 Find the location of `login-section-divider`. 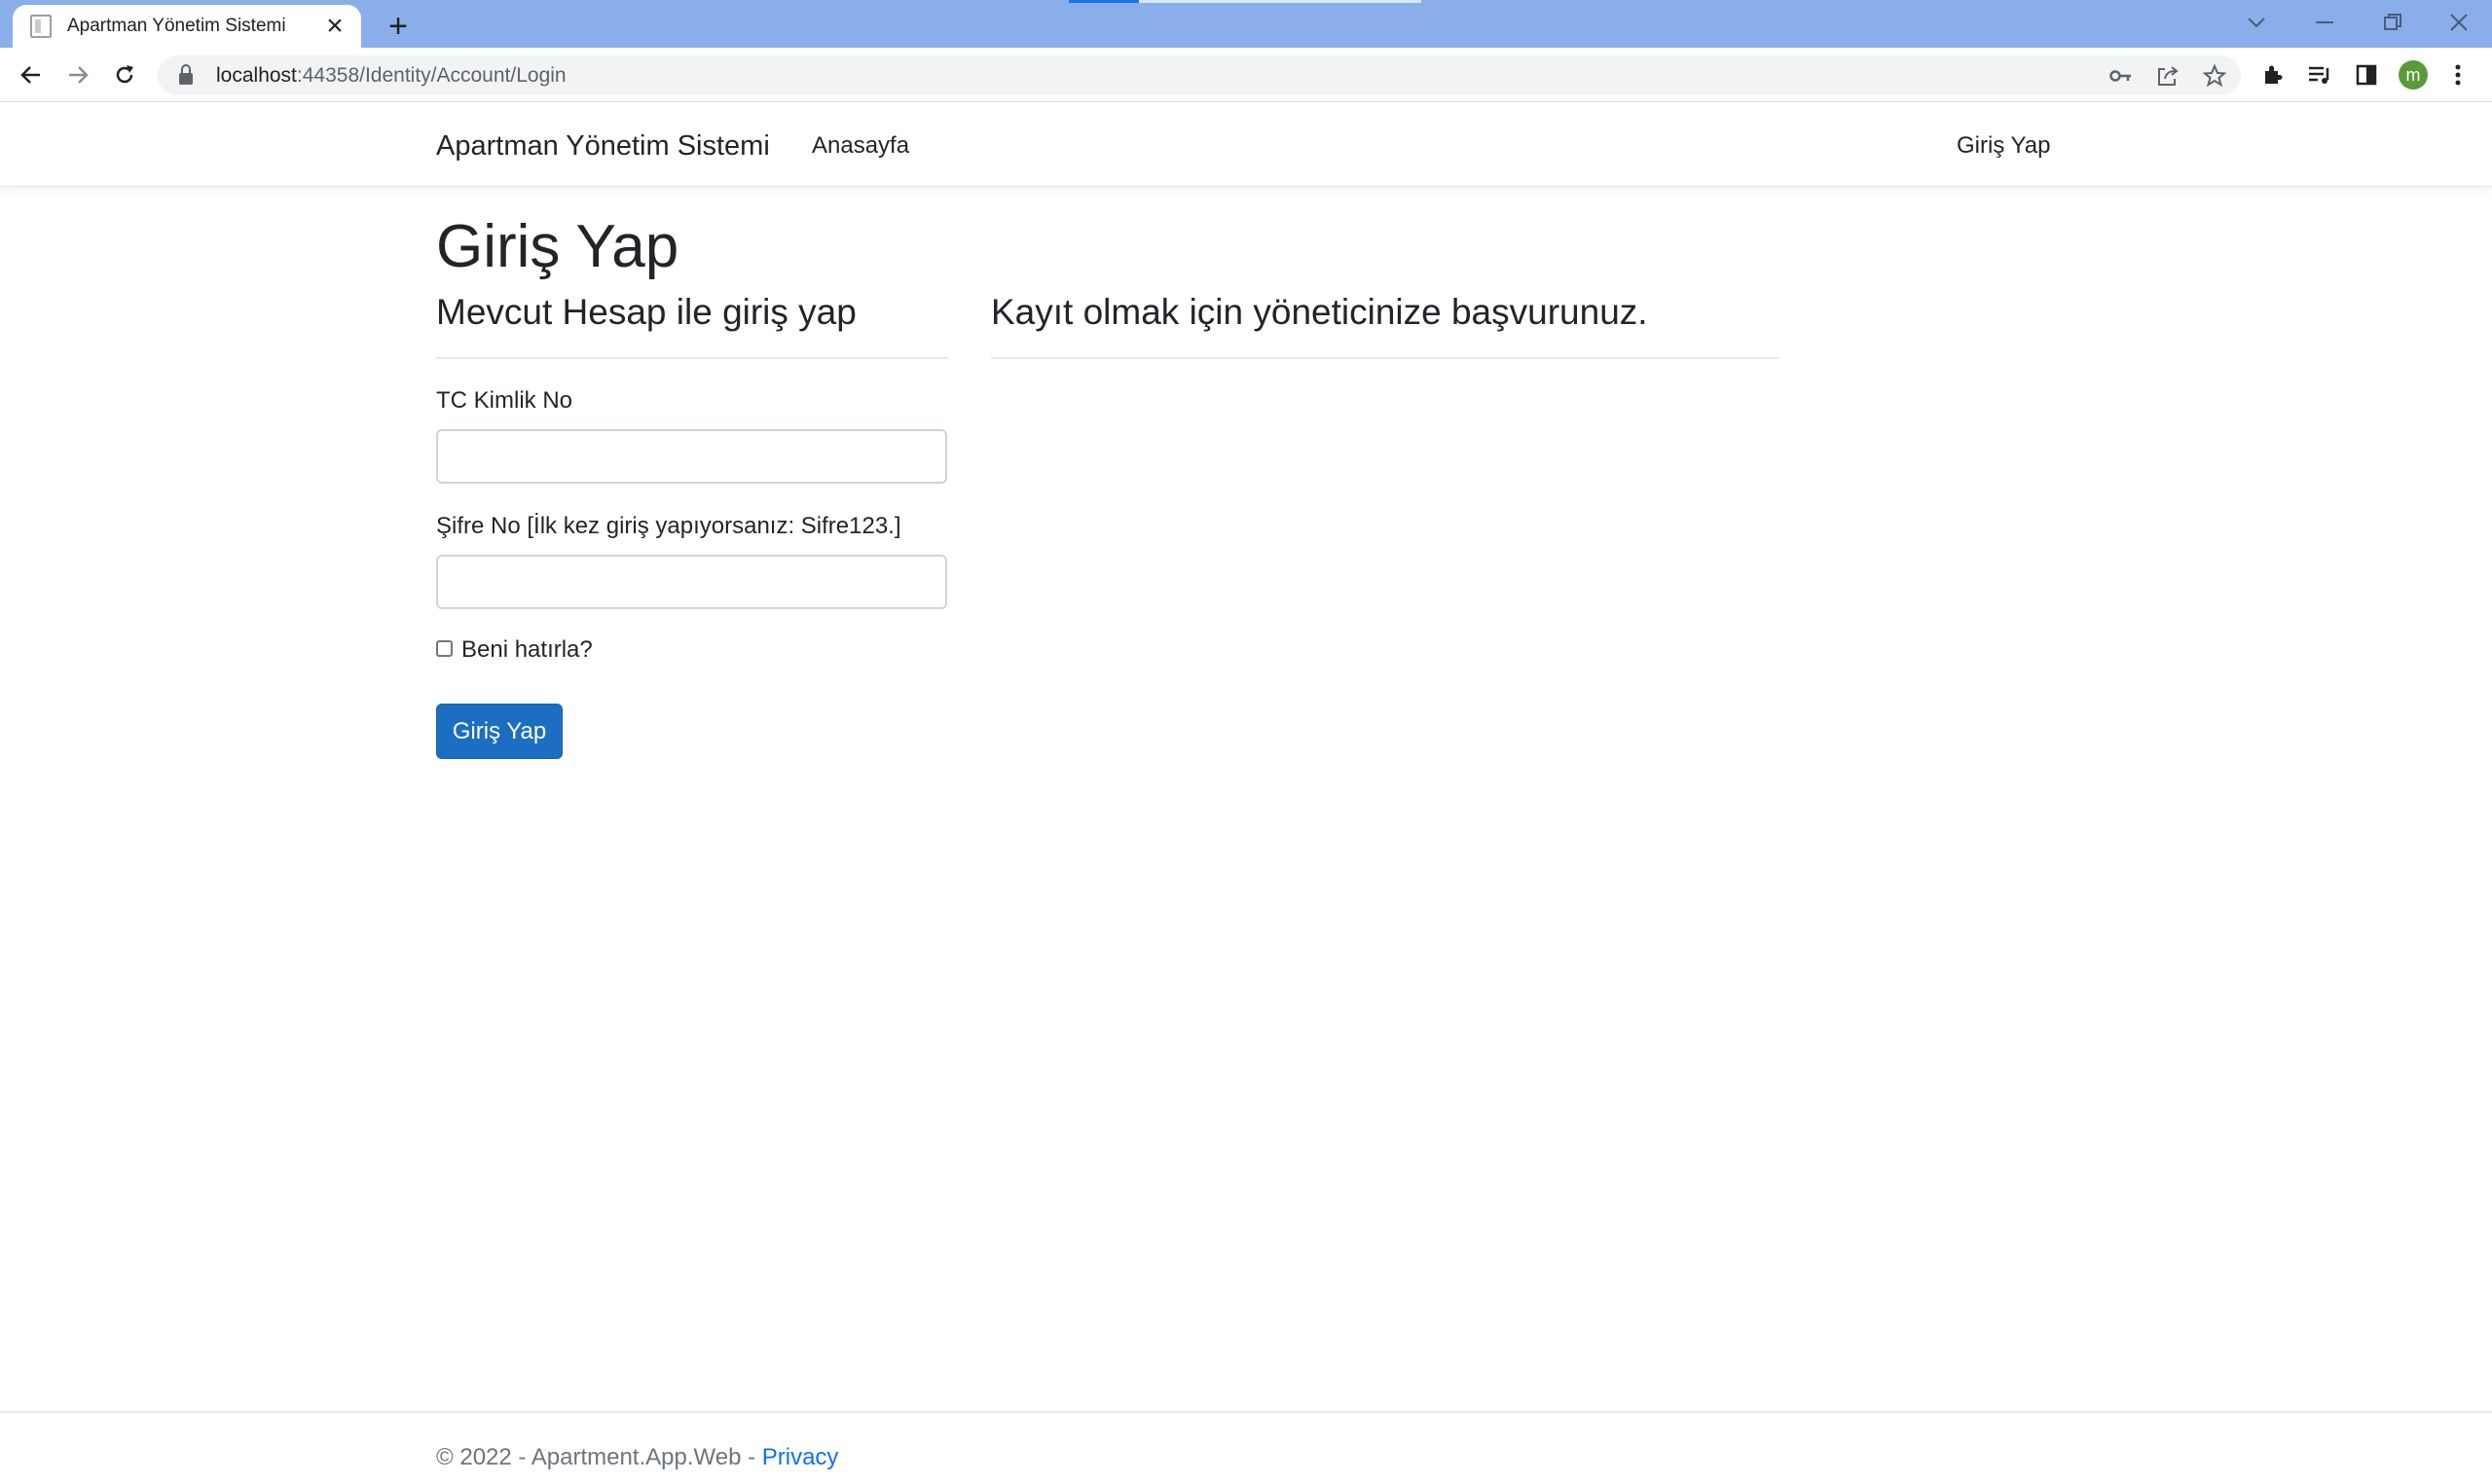

login-section-divider is located at coordinates (692, 358).